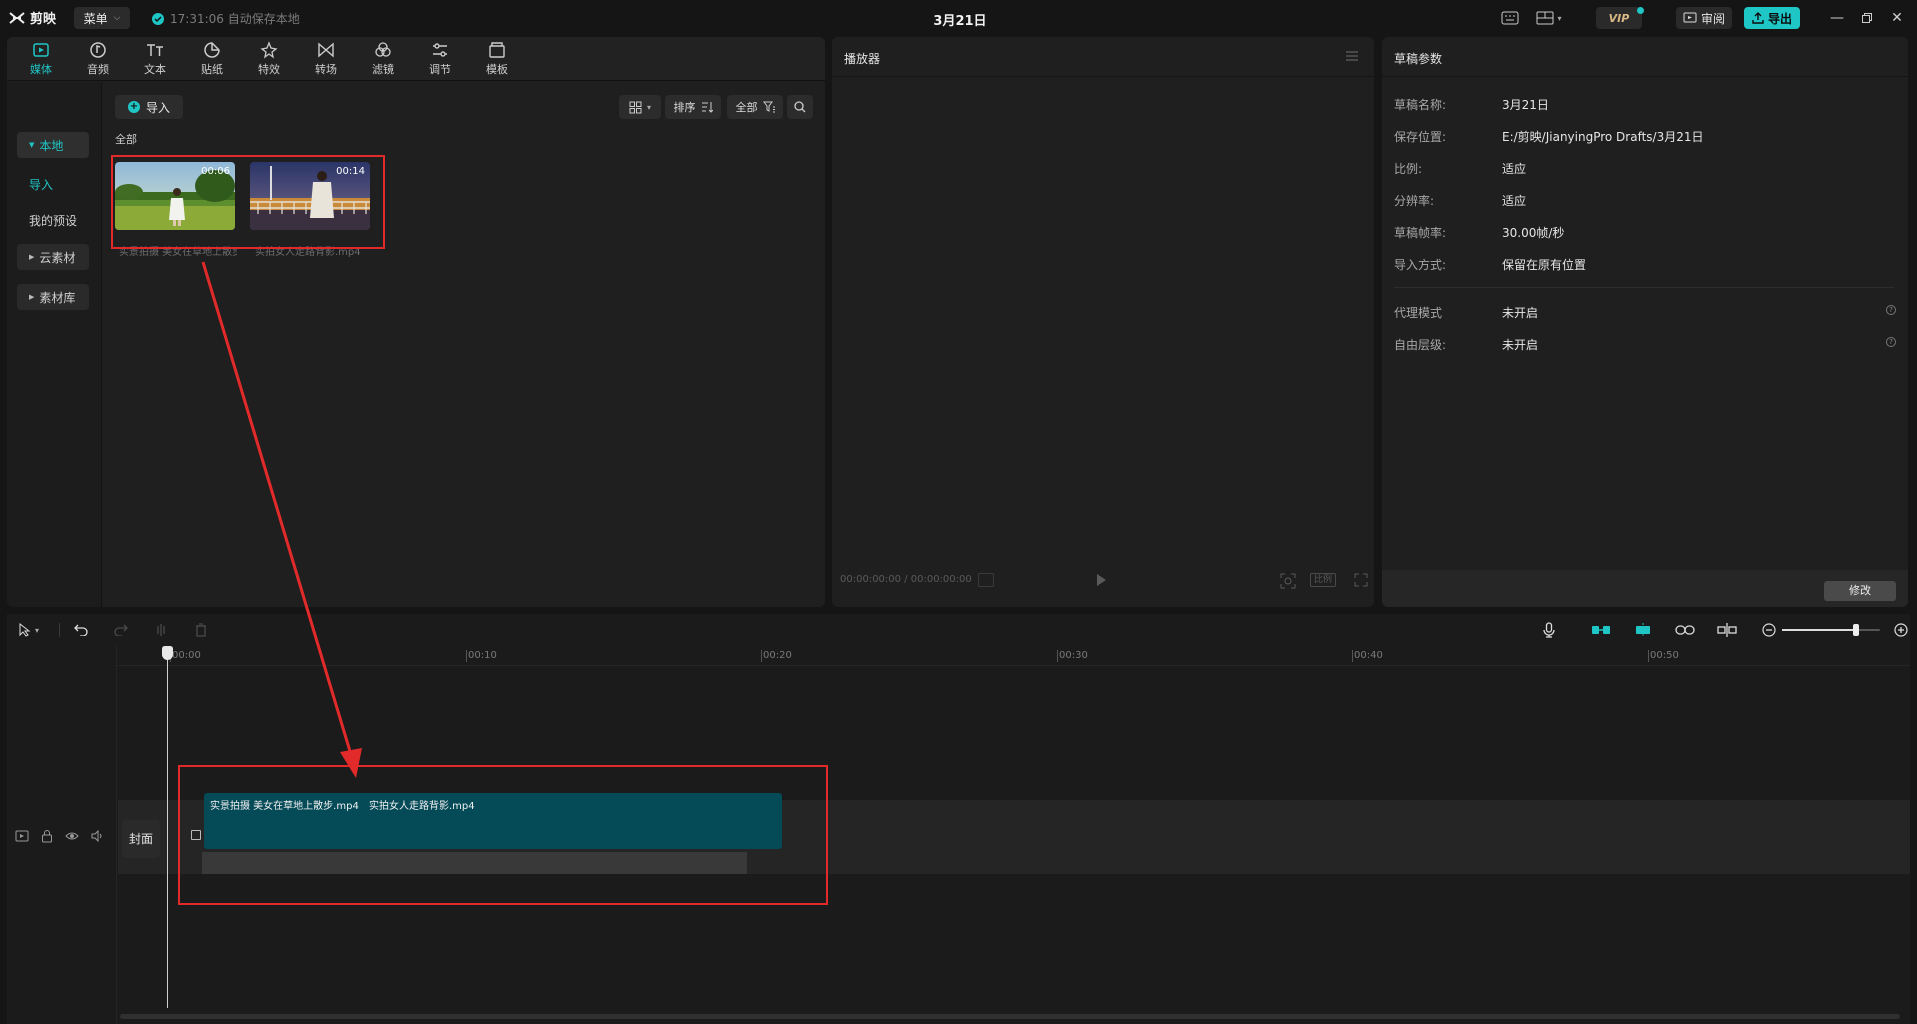 The height and width of the screenshot is (1024, 1917). I want to click on autosave-text: 17:31:06 自动保存本地, so click(235, 19).